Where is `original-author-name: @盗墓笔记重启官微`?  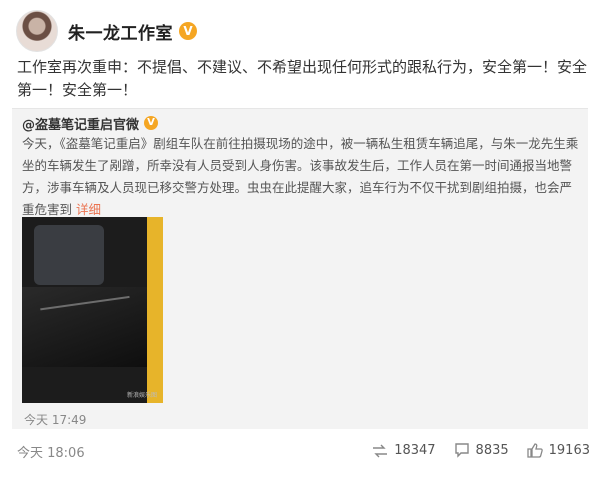
original-author-name: @盗墓笔记重启官微 is located at coordinates (80, 123).